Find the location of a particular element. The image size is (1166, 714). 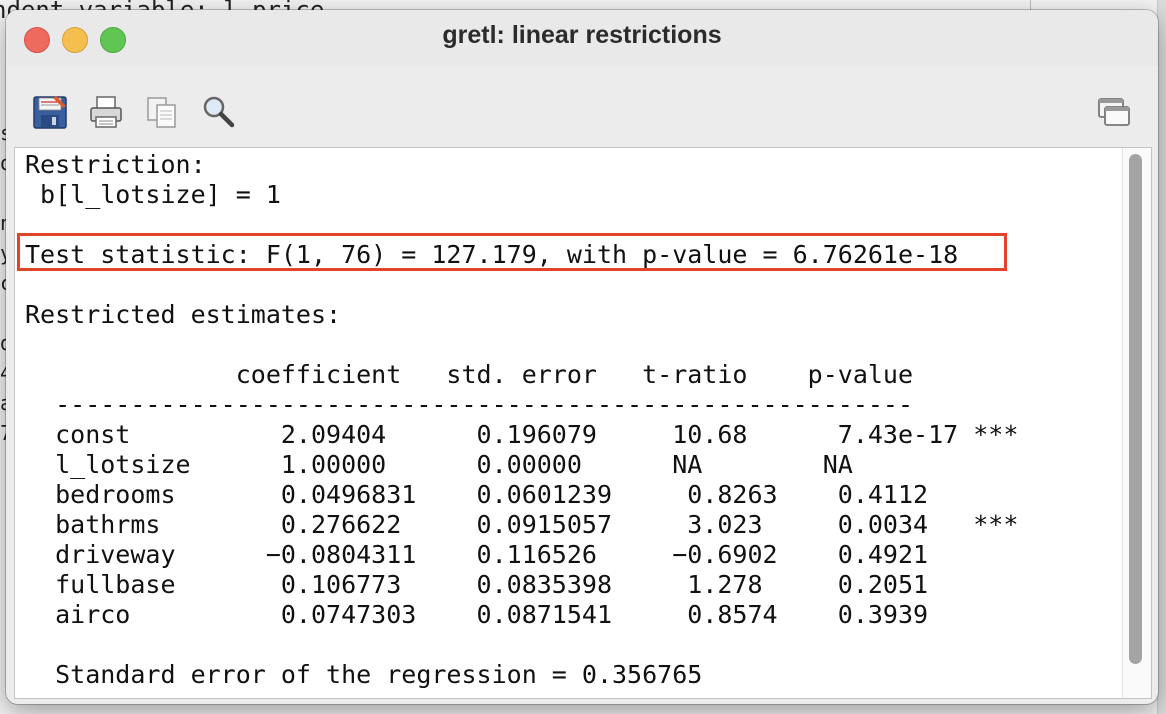

copy-button is located at coordinates (162, 112).